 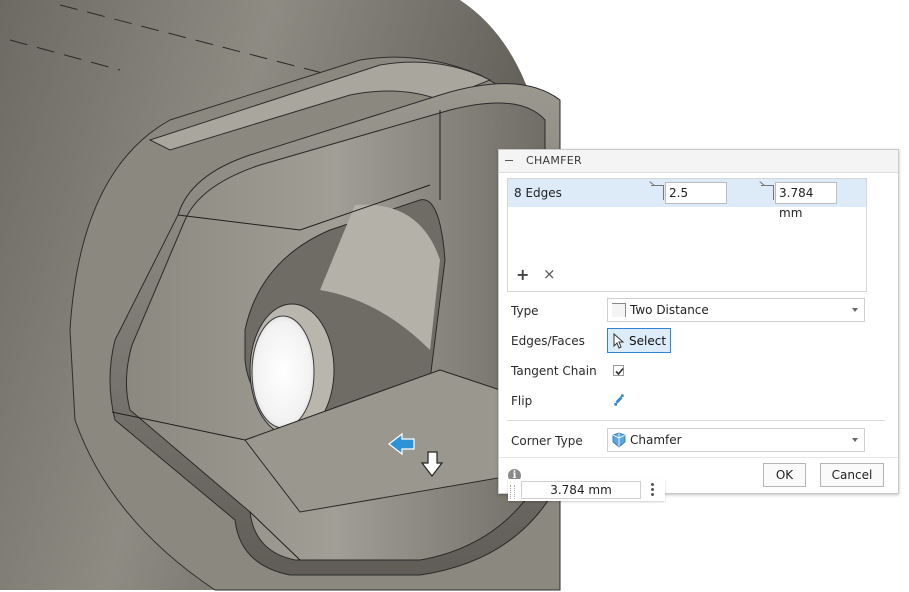 What do you see at coordinates (784, 475) in the screenshot?
I see `ok-button: OK` at bounding box center [784, 475].